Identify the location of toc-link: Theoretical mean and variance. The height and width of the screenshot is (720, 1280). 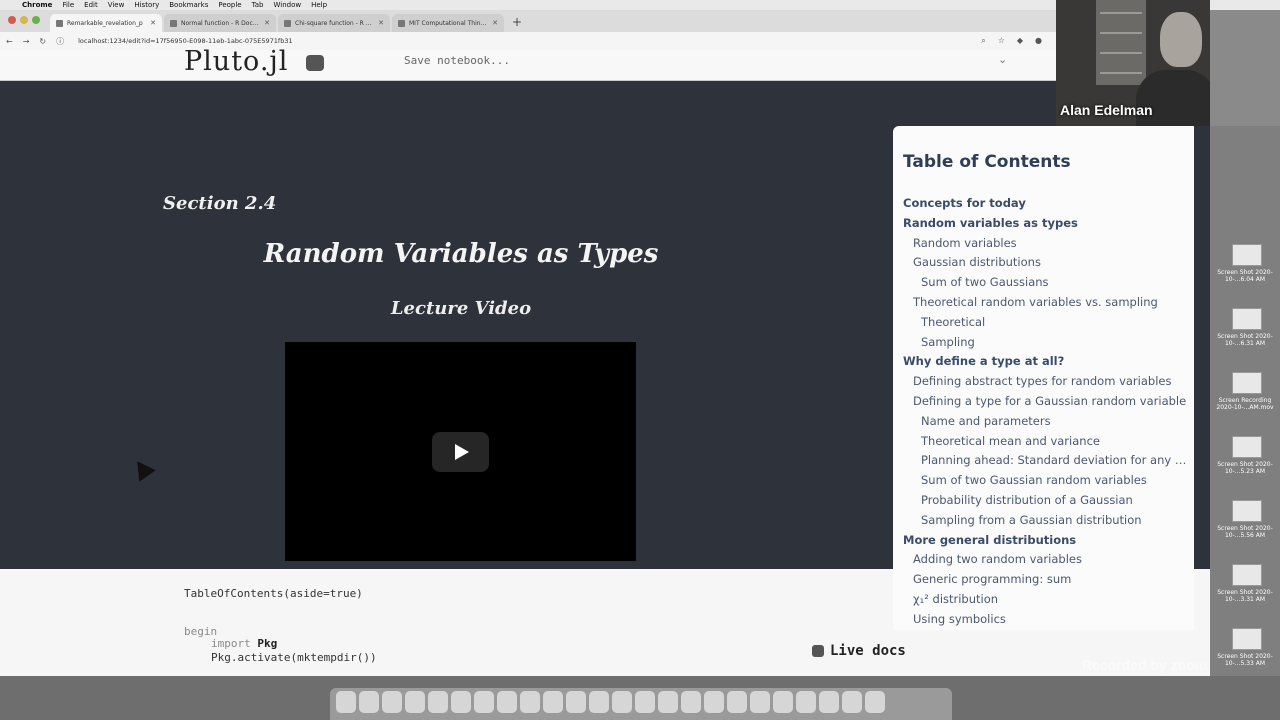
(1010, 441).